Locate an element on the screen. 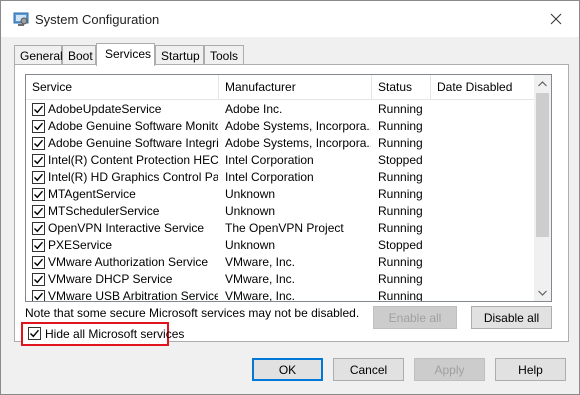  chevron-down-icon is located at coordinates (542, 293).